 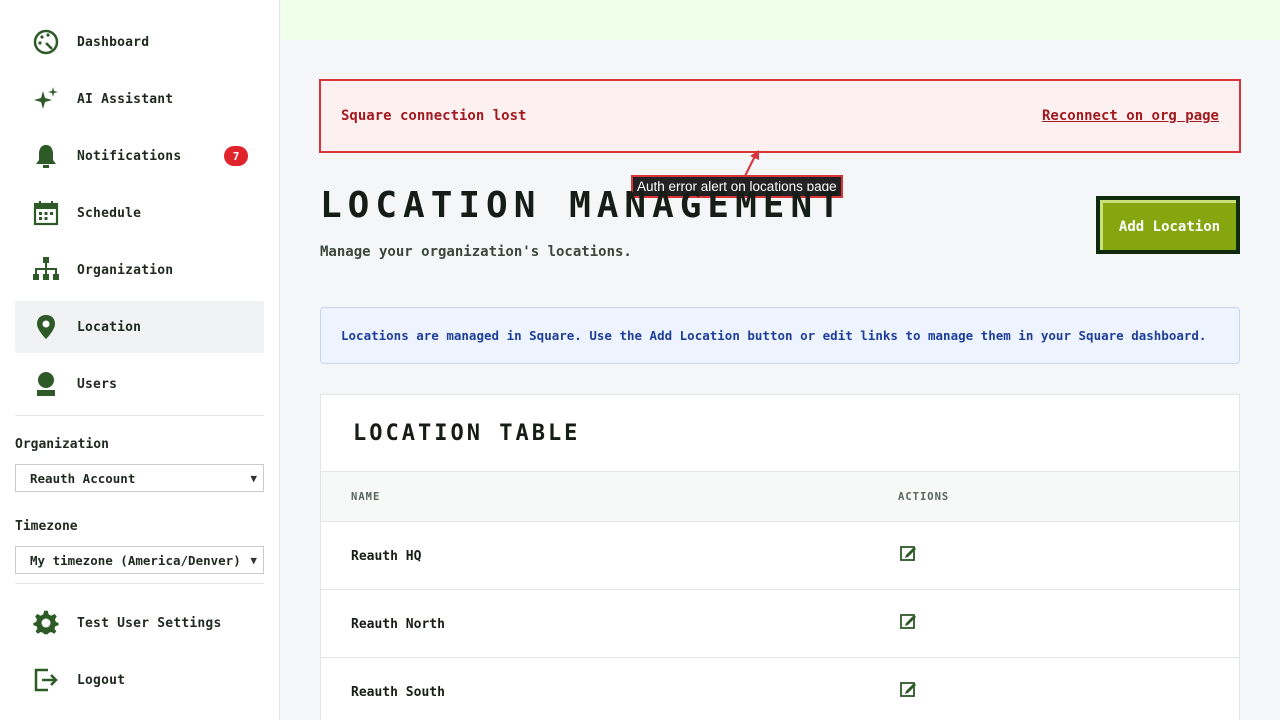 What do you see at coordinates (398, 624) in the screenshot?
I see `location-name: Reauth North` at bounding box center [398, 624].